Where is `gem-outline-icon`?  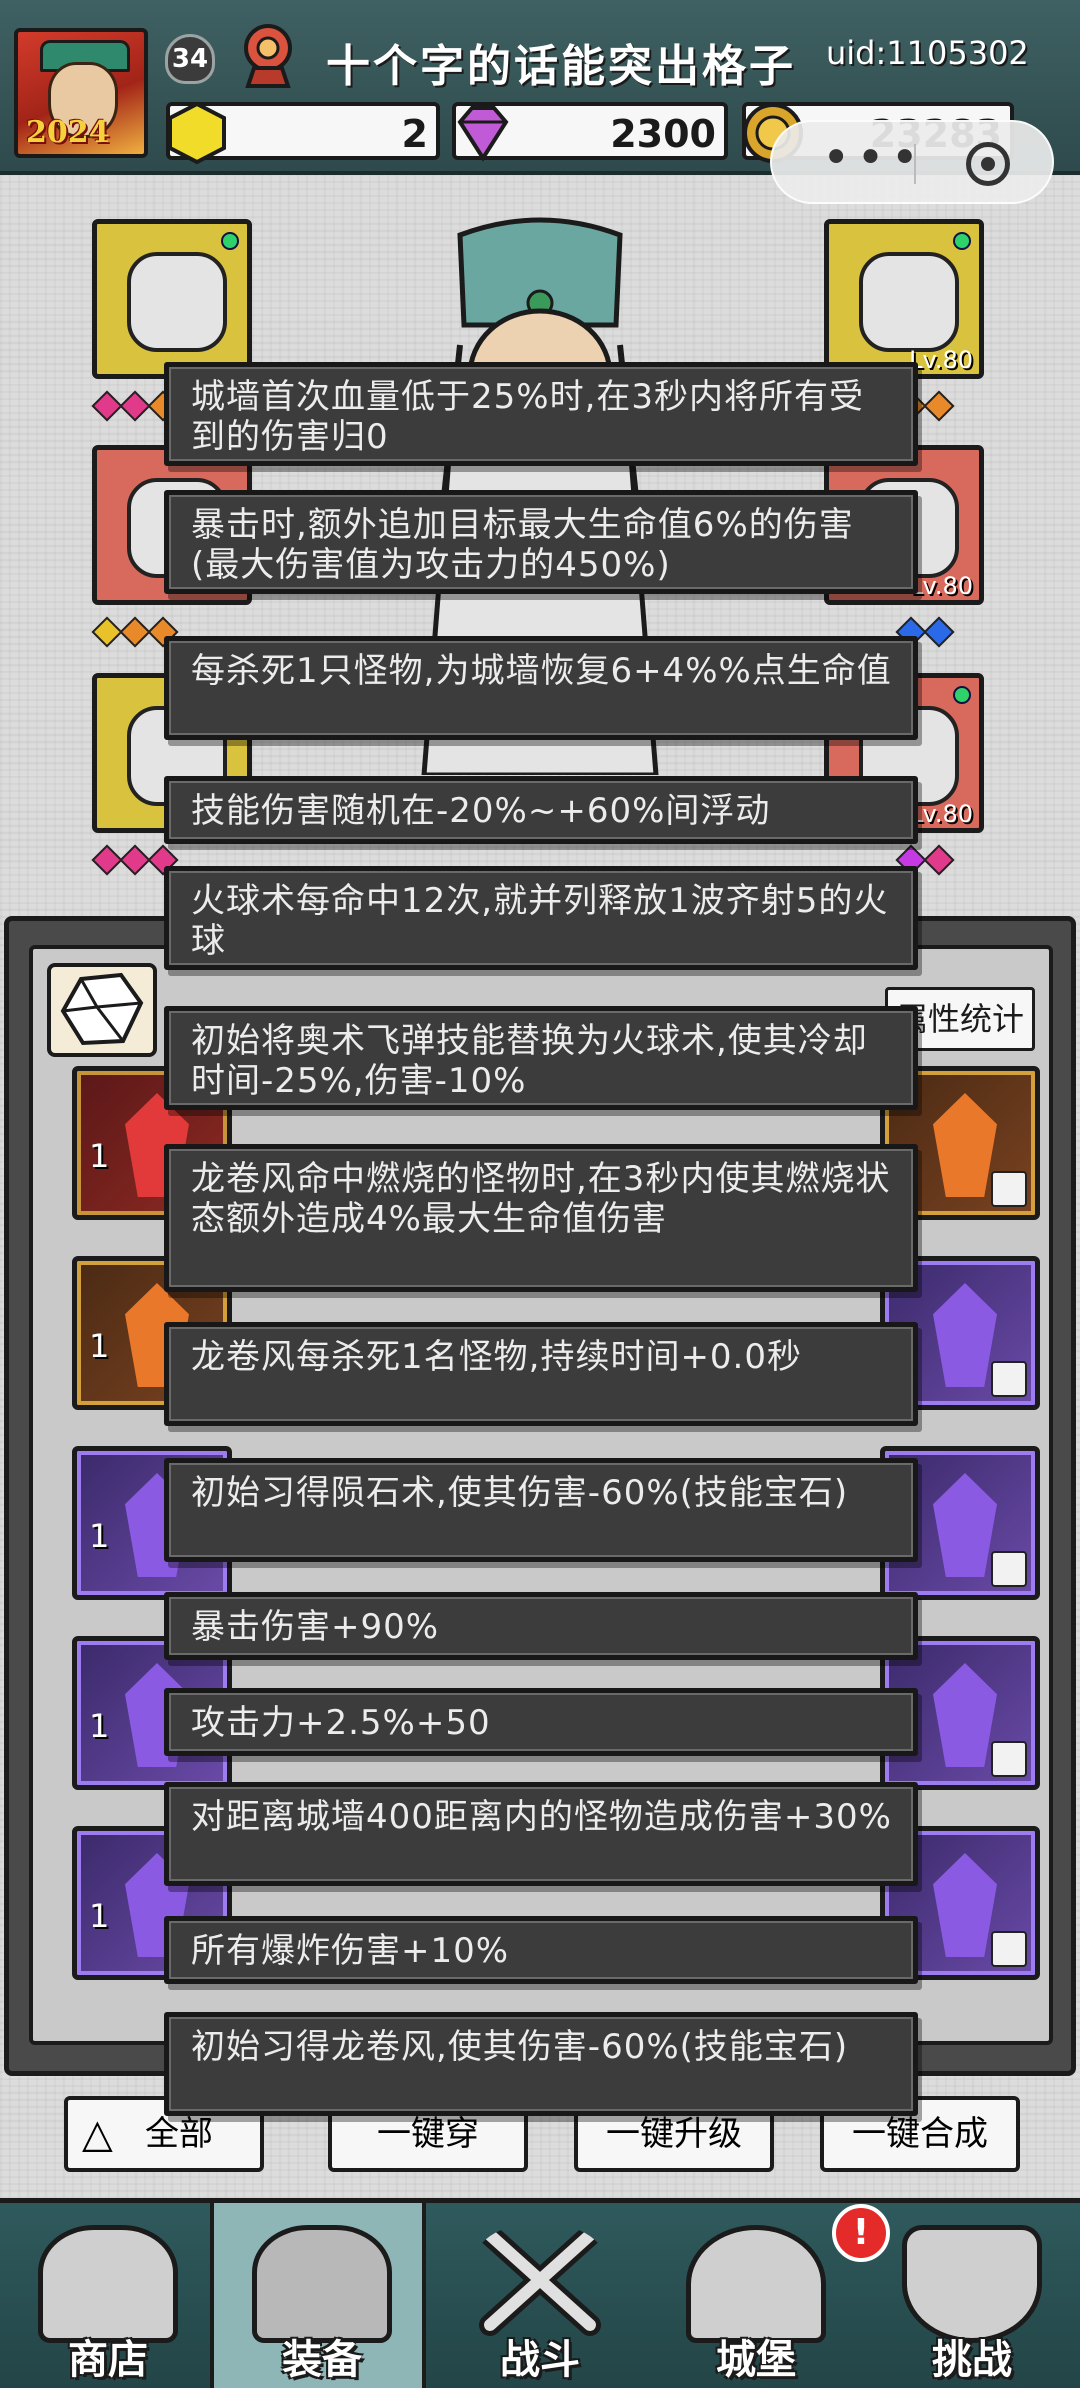
gem-outline-icon is located at coordinates (102, 1009).